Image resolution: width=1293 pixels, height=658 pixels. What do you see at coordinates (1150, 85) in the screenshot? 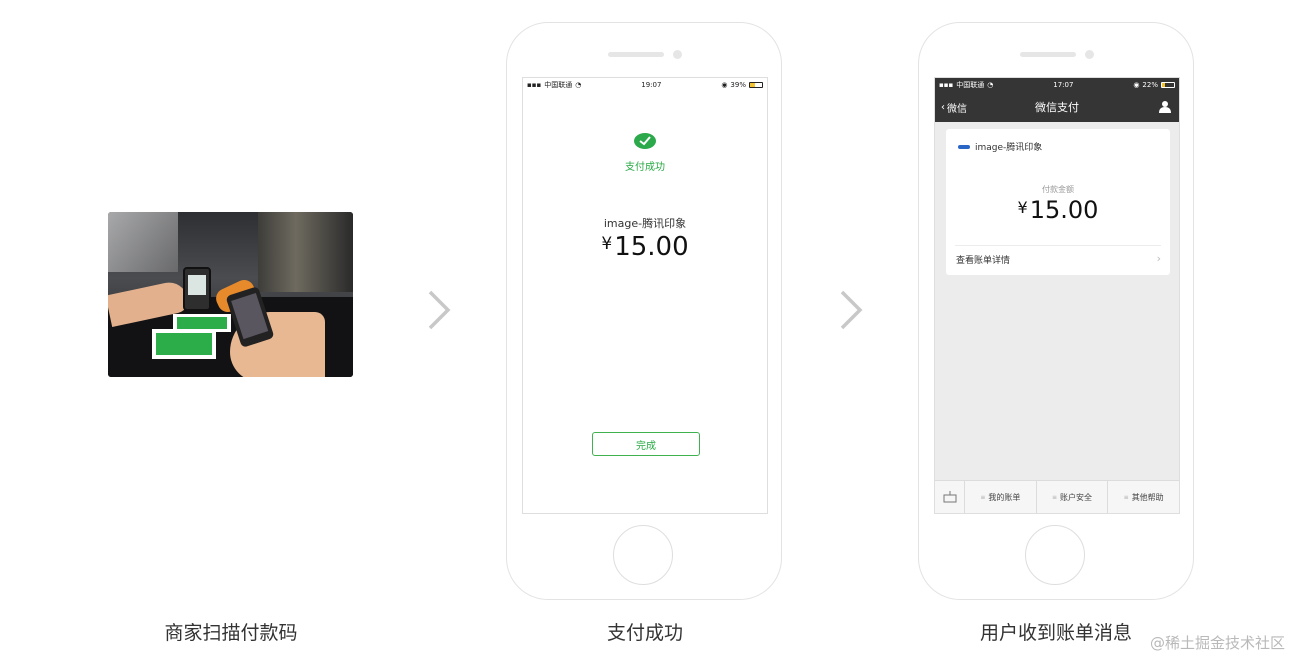
I see `battery-percent: 22%` at bounding box center [1150, 85].